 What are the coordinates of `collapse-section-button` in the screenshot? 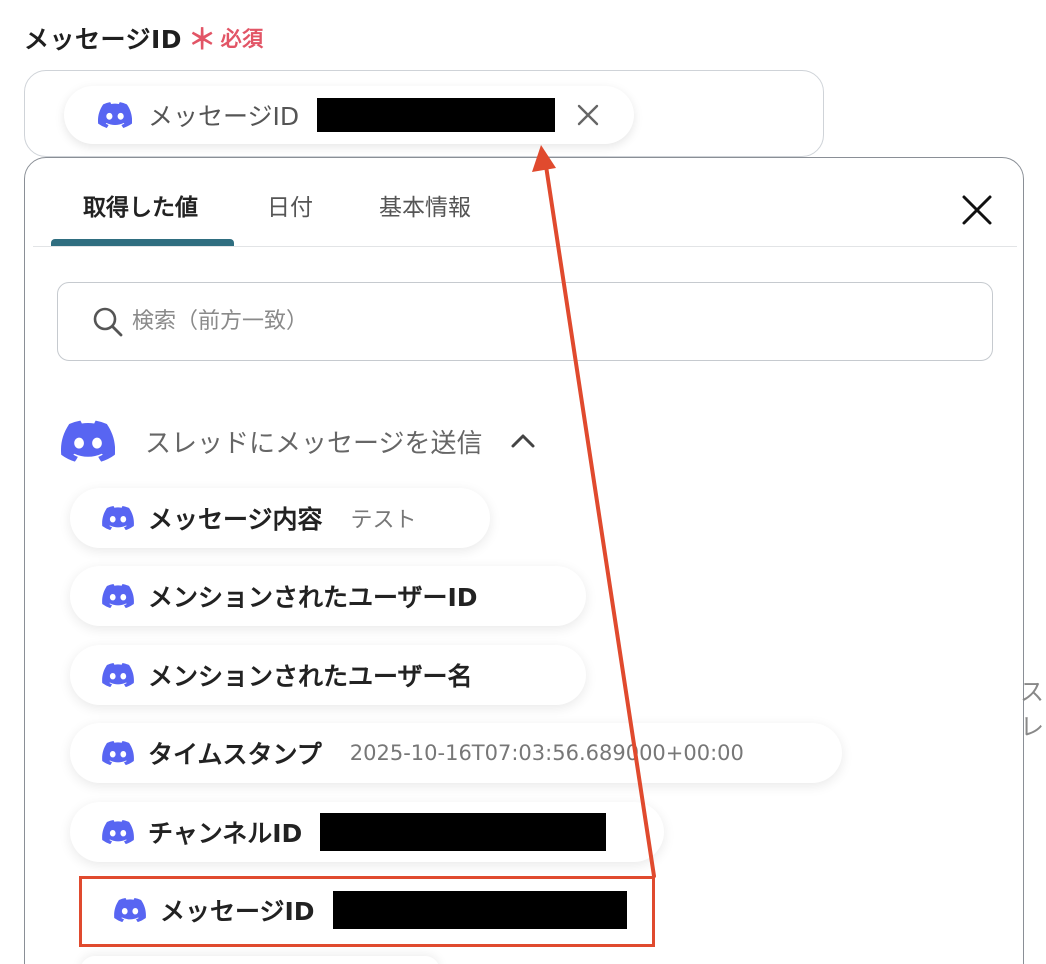 It's located at (523, 441).